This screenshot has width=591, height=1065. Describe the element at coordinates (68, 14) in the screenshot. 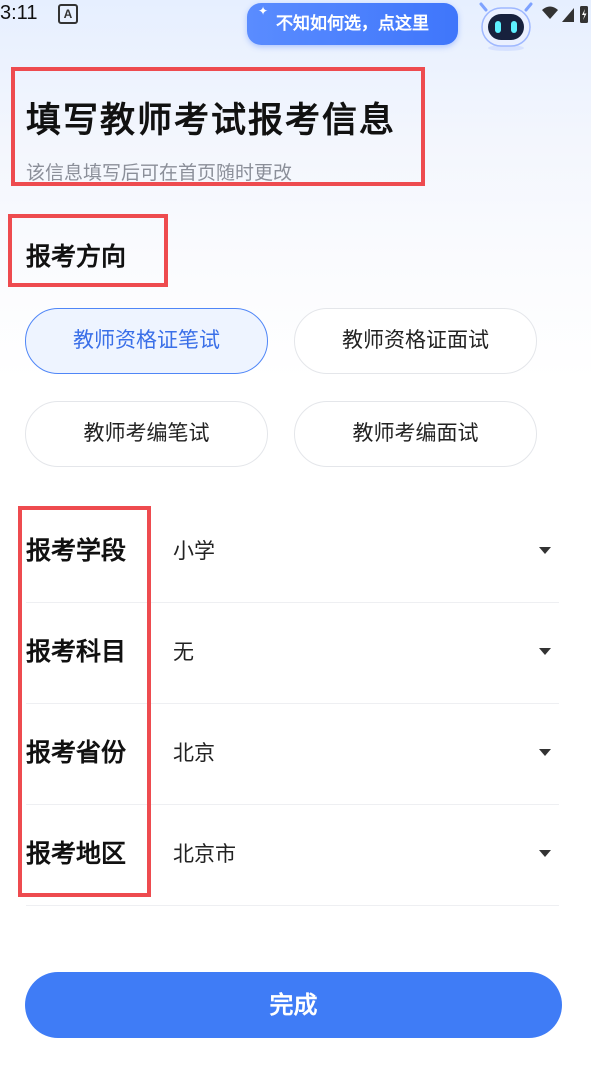

I see `keyboard-indicator-icon: A` at that location.